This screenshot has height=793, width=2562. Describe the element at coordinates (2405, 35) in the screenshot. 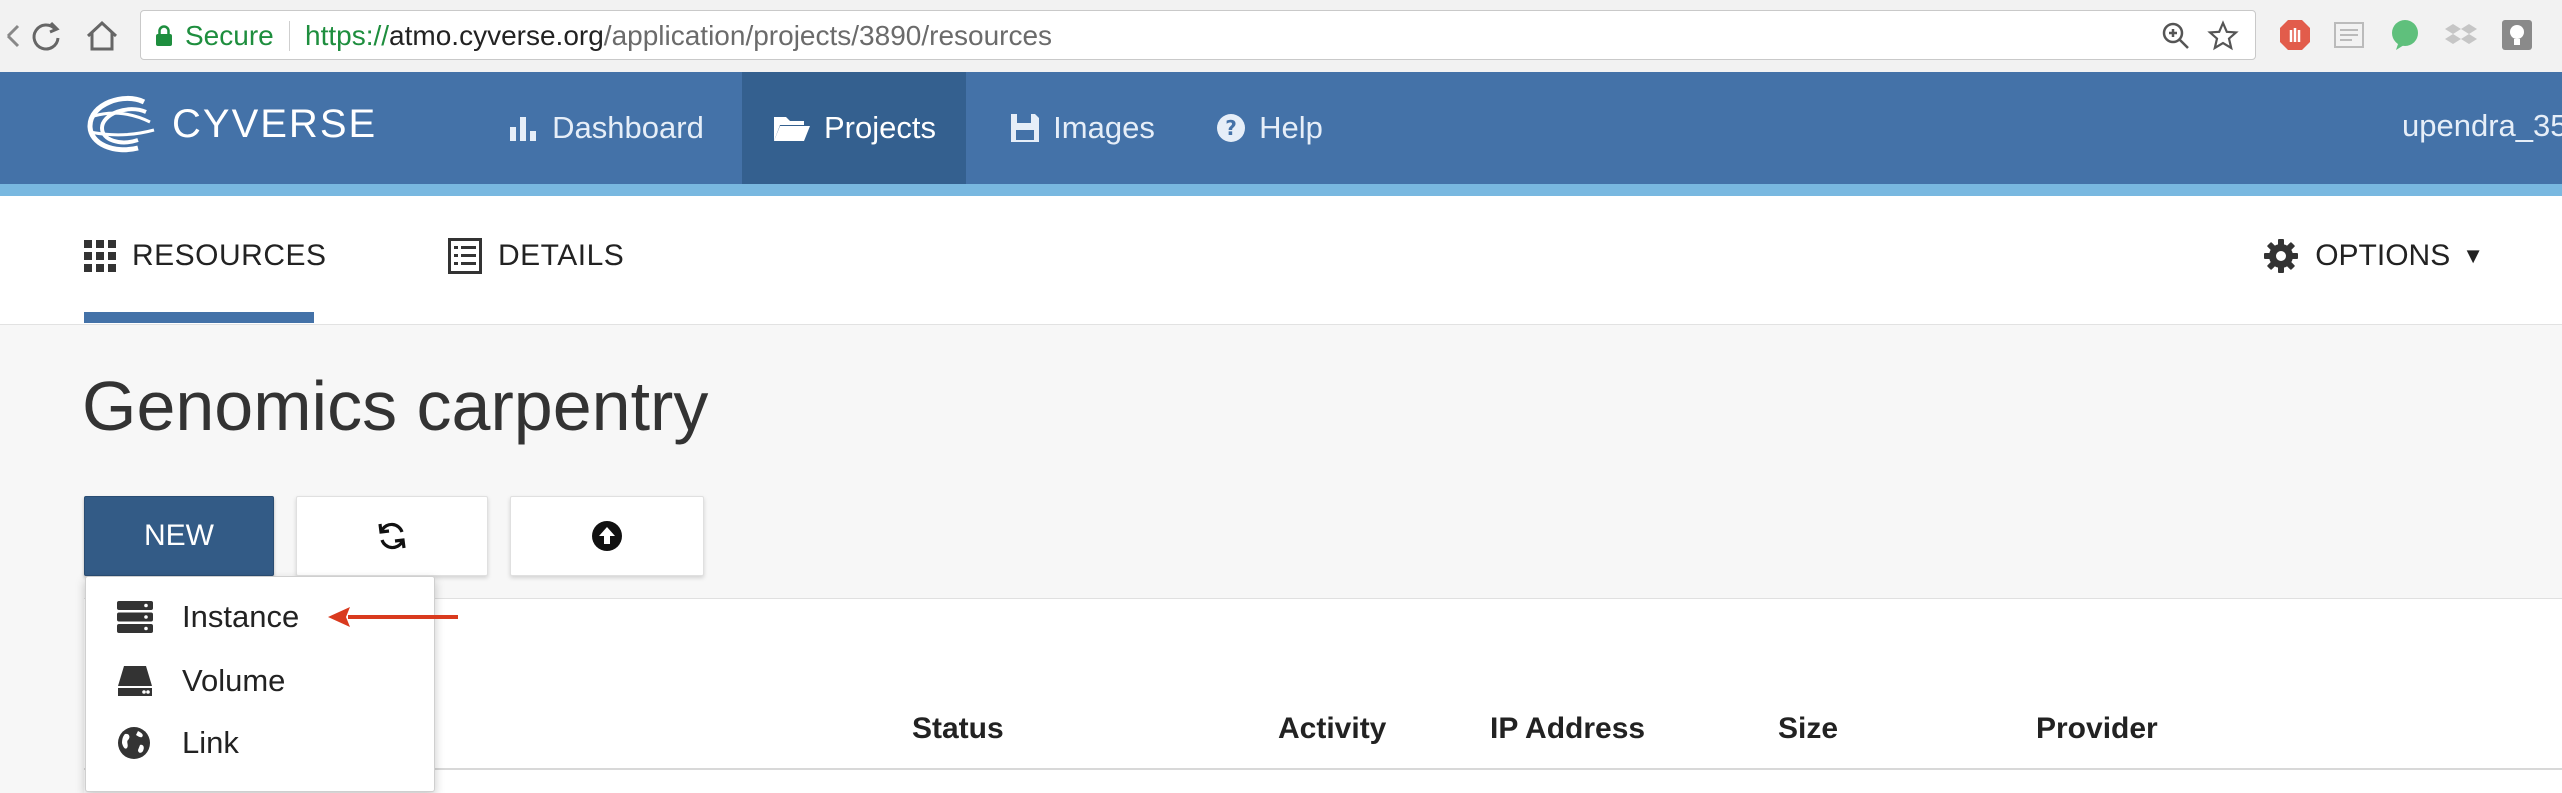

I see `green-dot-icon` at that location.